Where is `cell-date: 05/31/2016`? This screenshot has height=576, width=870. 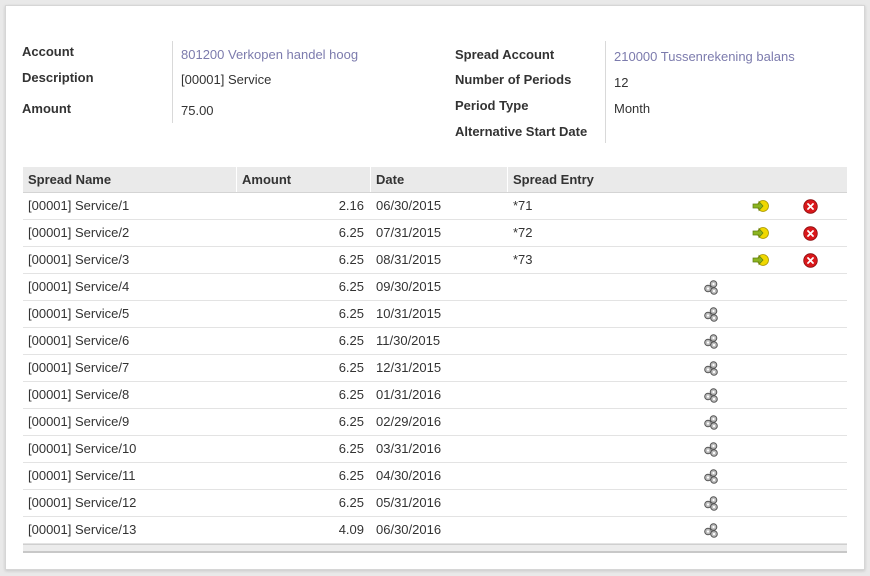
cell-date: 05/31/2016 is located at coordinates (409, 502).